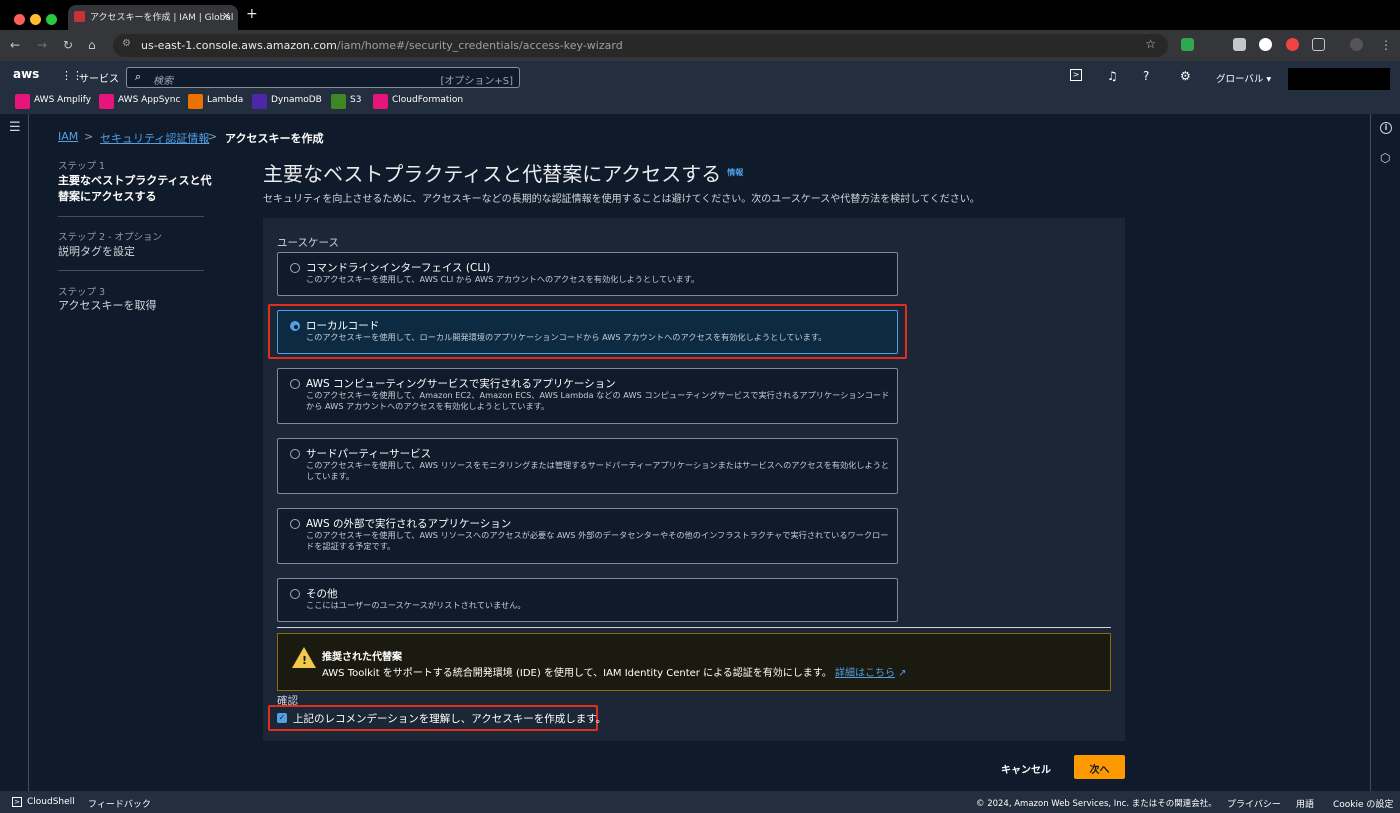 This screenshot has width=1400, height=813. Describe the element at coordinates (1146, 76) in the screenshot. I see `help-icon: ?` at that location.